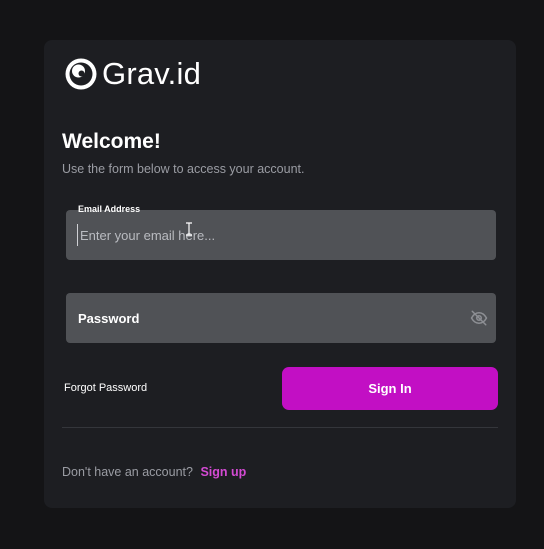 The height and width of the screenshot is (549, 544). I want to click on orbit-circle-icon, so click(81, 74).